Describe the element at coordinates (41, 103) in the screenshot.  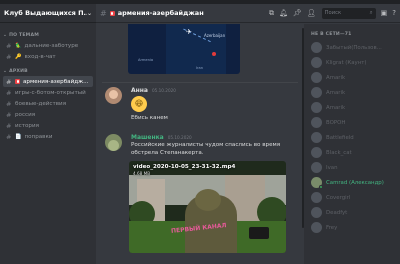
I see `channel-label: боевые-действия` at that location.